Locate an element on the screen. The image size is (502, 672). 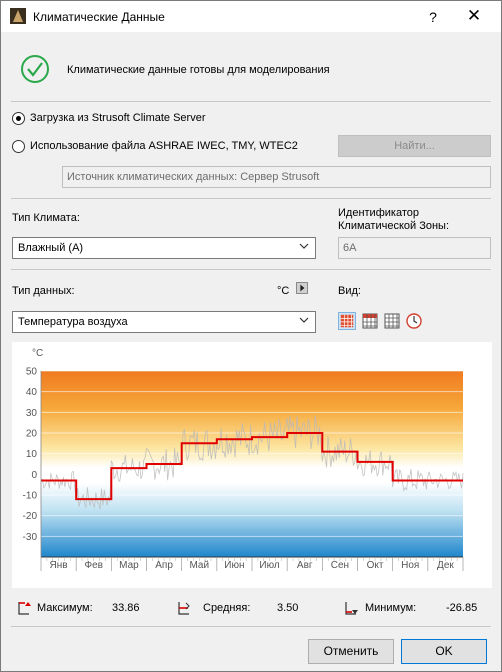
zone-label-1: Идентификатор is located at coordinates (378, 213).